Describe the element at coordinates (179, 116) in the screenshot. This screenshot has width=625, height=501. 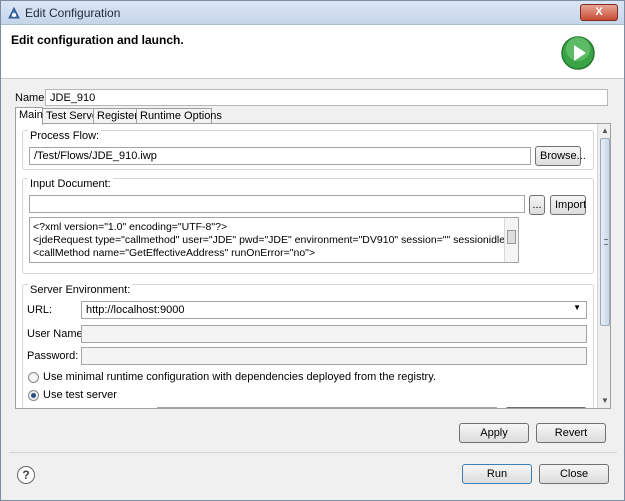
I see `tab-runtime-options: Runtime Options` at that location.